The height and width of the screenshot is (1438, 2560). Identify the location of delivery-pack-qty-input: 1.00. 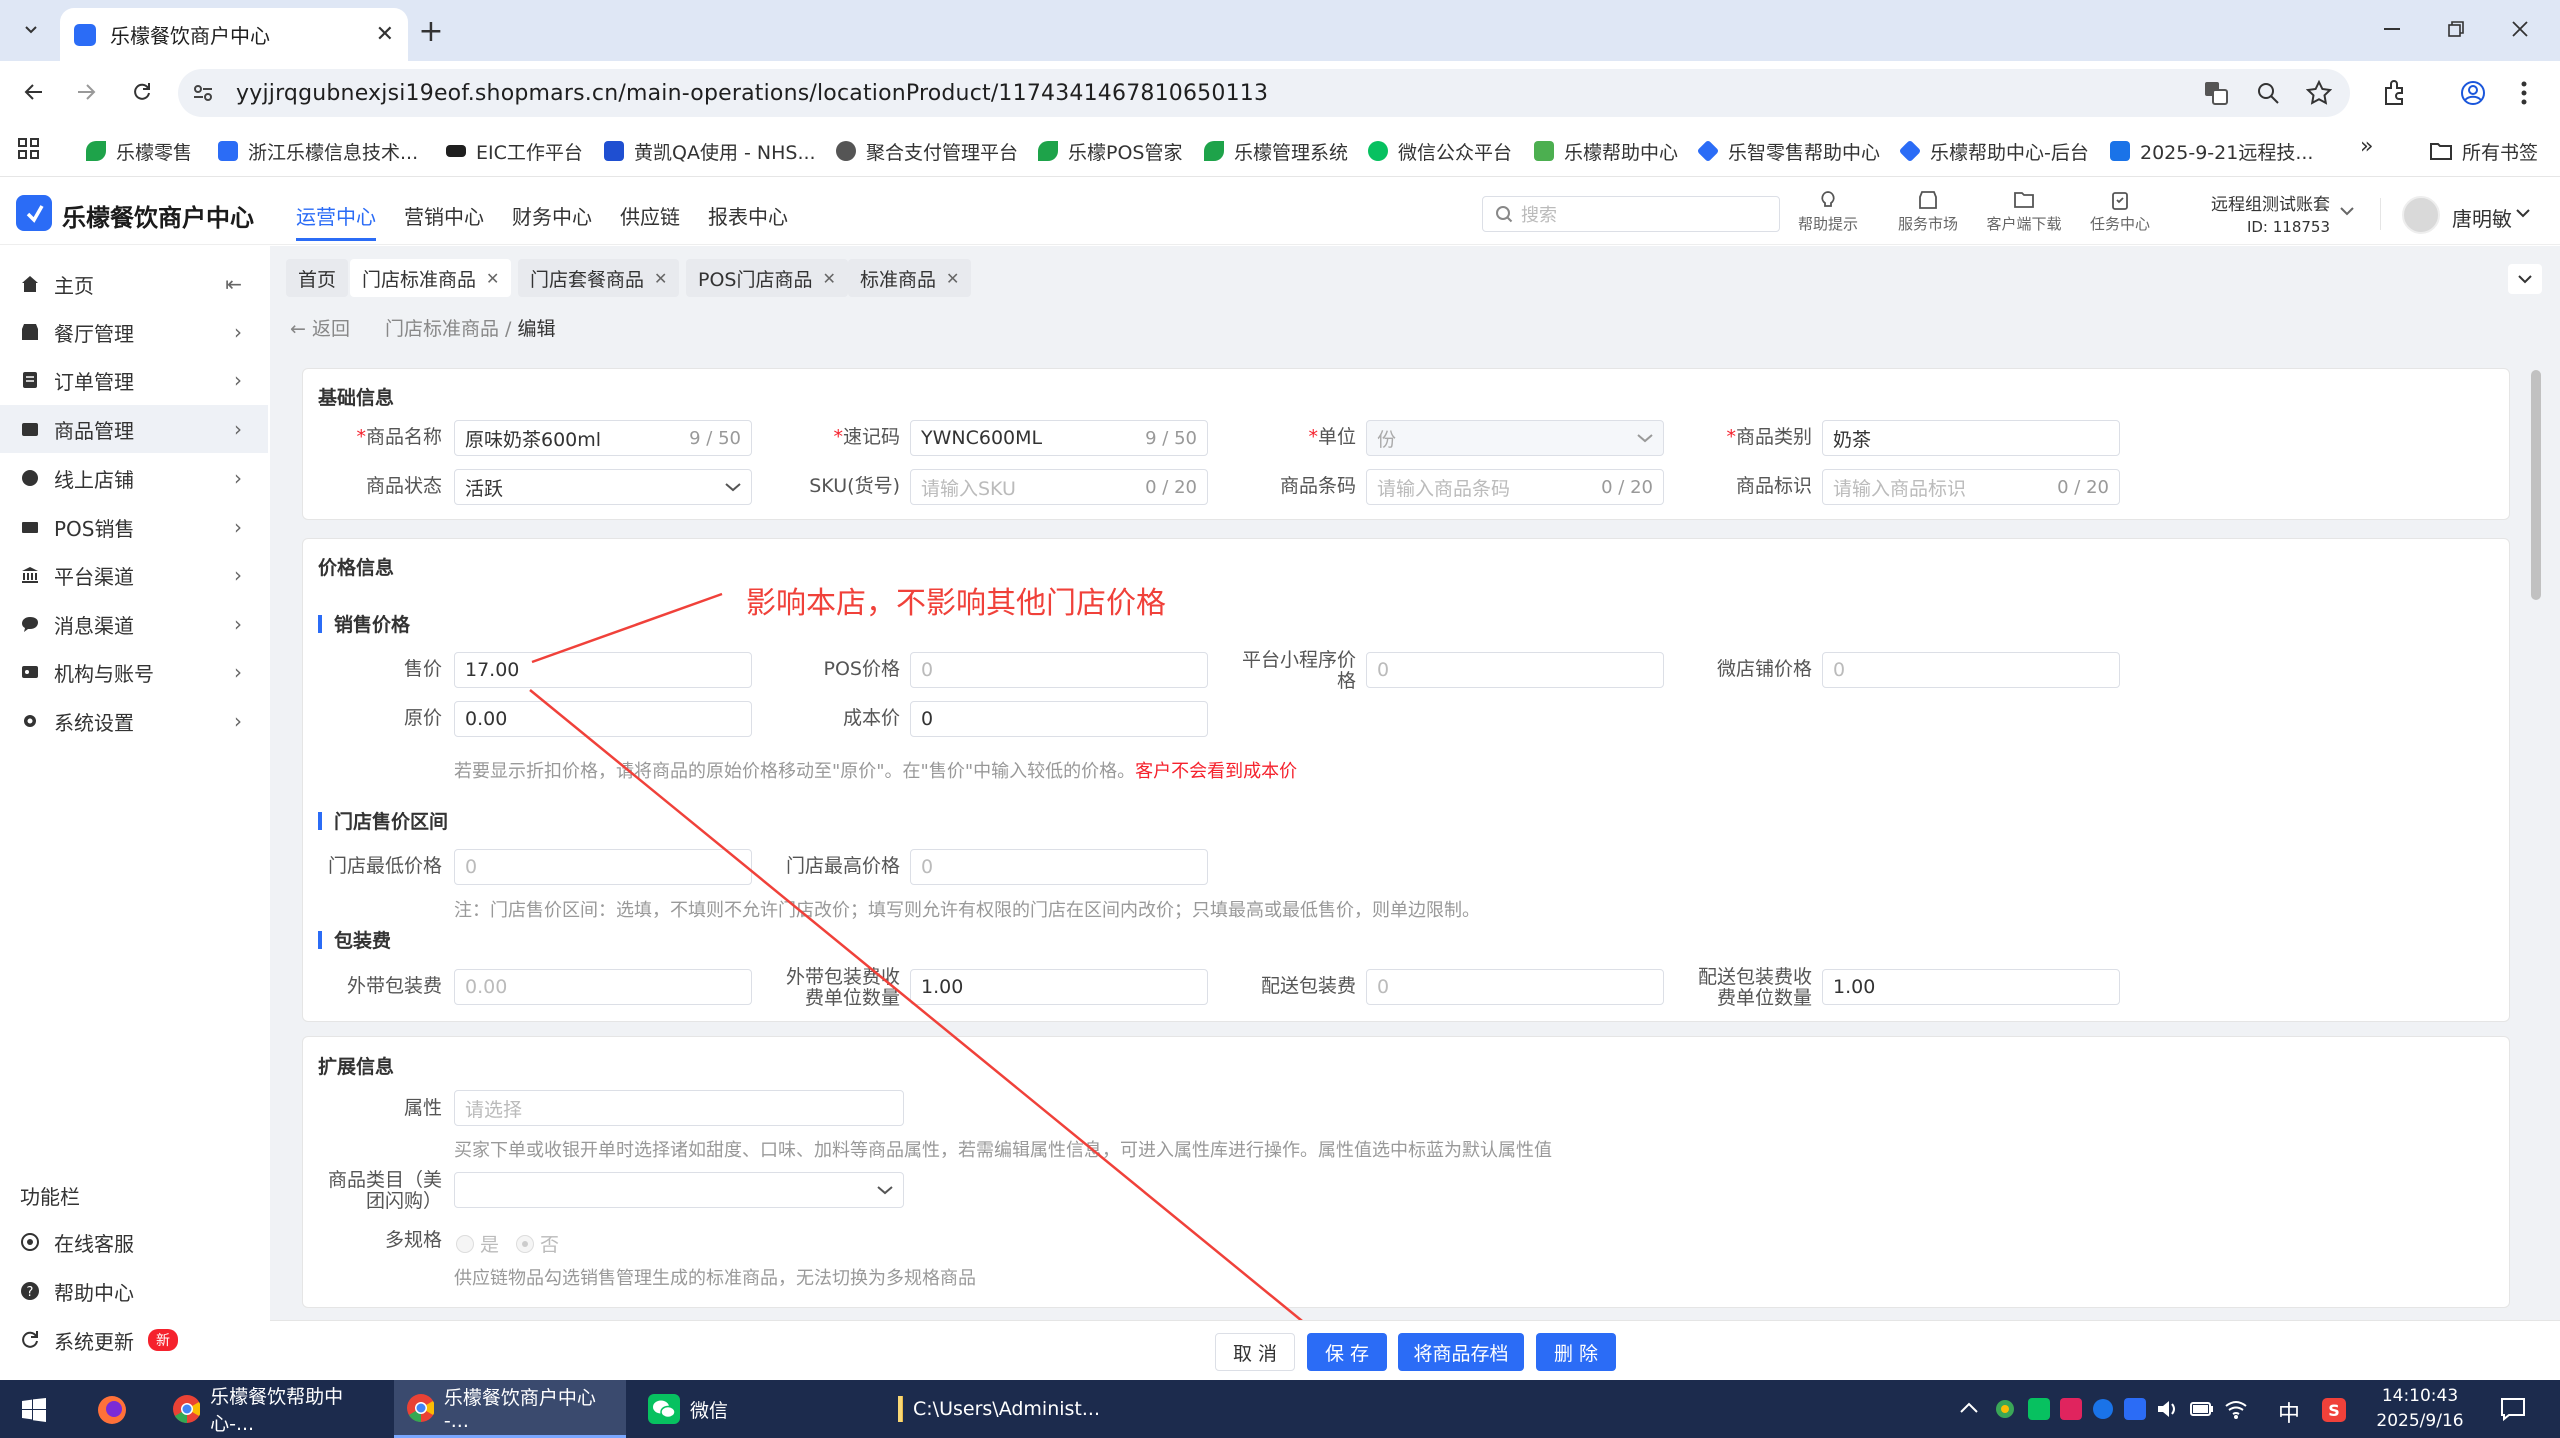
(1971, 987).